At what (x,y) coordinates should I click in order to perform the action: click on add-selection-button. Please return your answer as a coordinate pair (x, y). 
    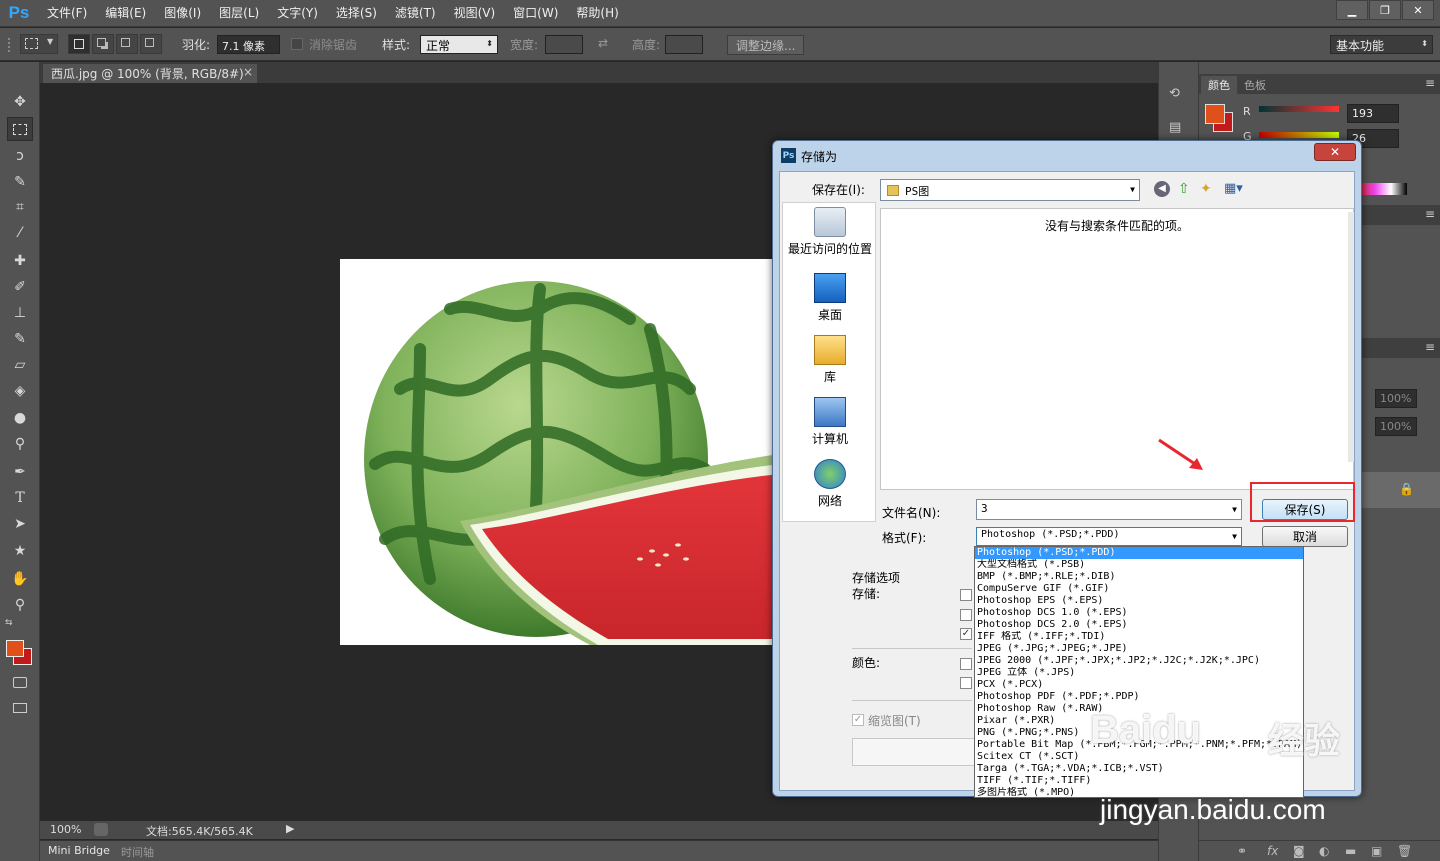
    Looking at the image, I should click on (103, 44).